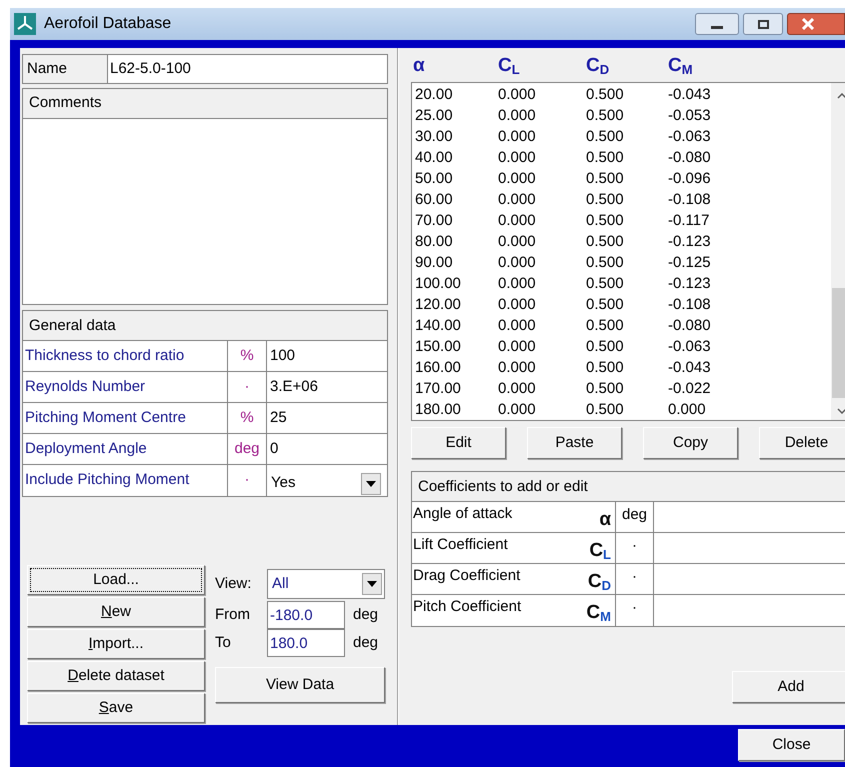 This screenshot has width=845, height=767. What do you see at coordinates (808, 24) in the screenshot?
I see `close-icon` at bounding box center [808, 24].